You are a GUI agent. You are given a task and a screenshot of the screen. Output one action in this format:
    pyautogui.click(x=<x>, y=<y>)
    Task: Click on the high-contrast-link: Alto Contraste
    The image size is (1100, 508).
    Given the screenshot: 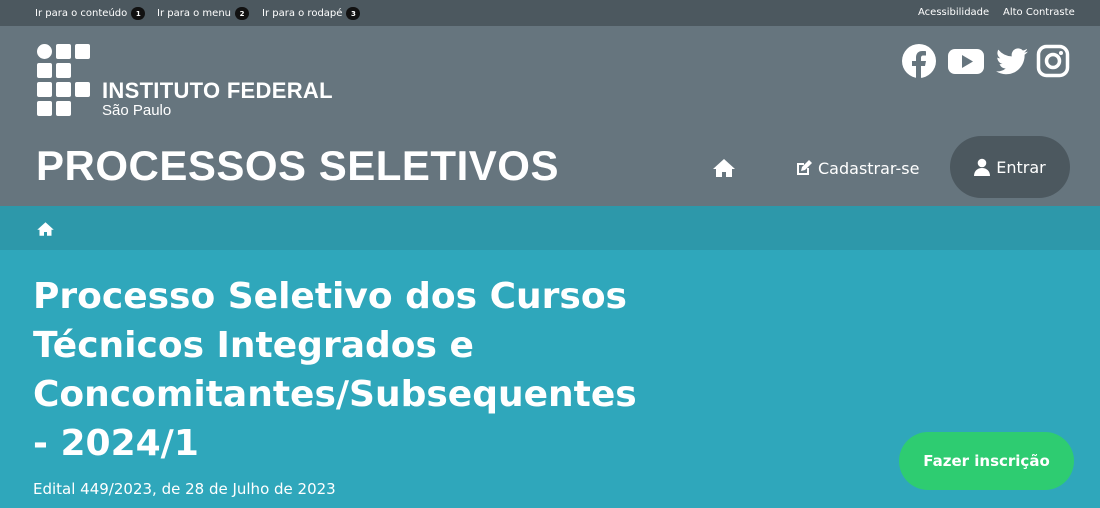 What is the action you would take?
    pyautogui.click(x=1039, y=12)
    